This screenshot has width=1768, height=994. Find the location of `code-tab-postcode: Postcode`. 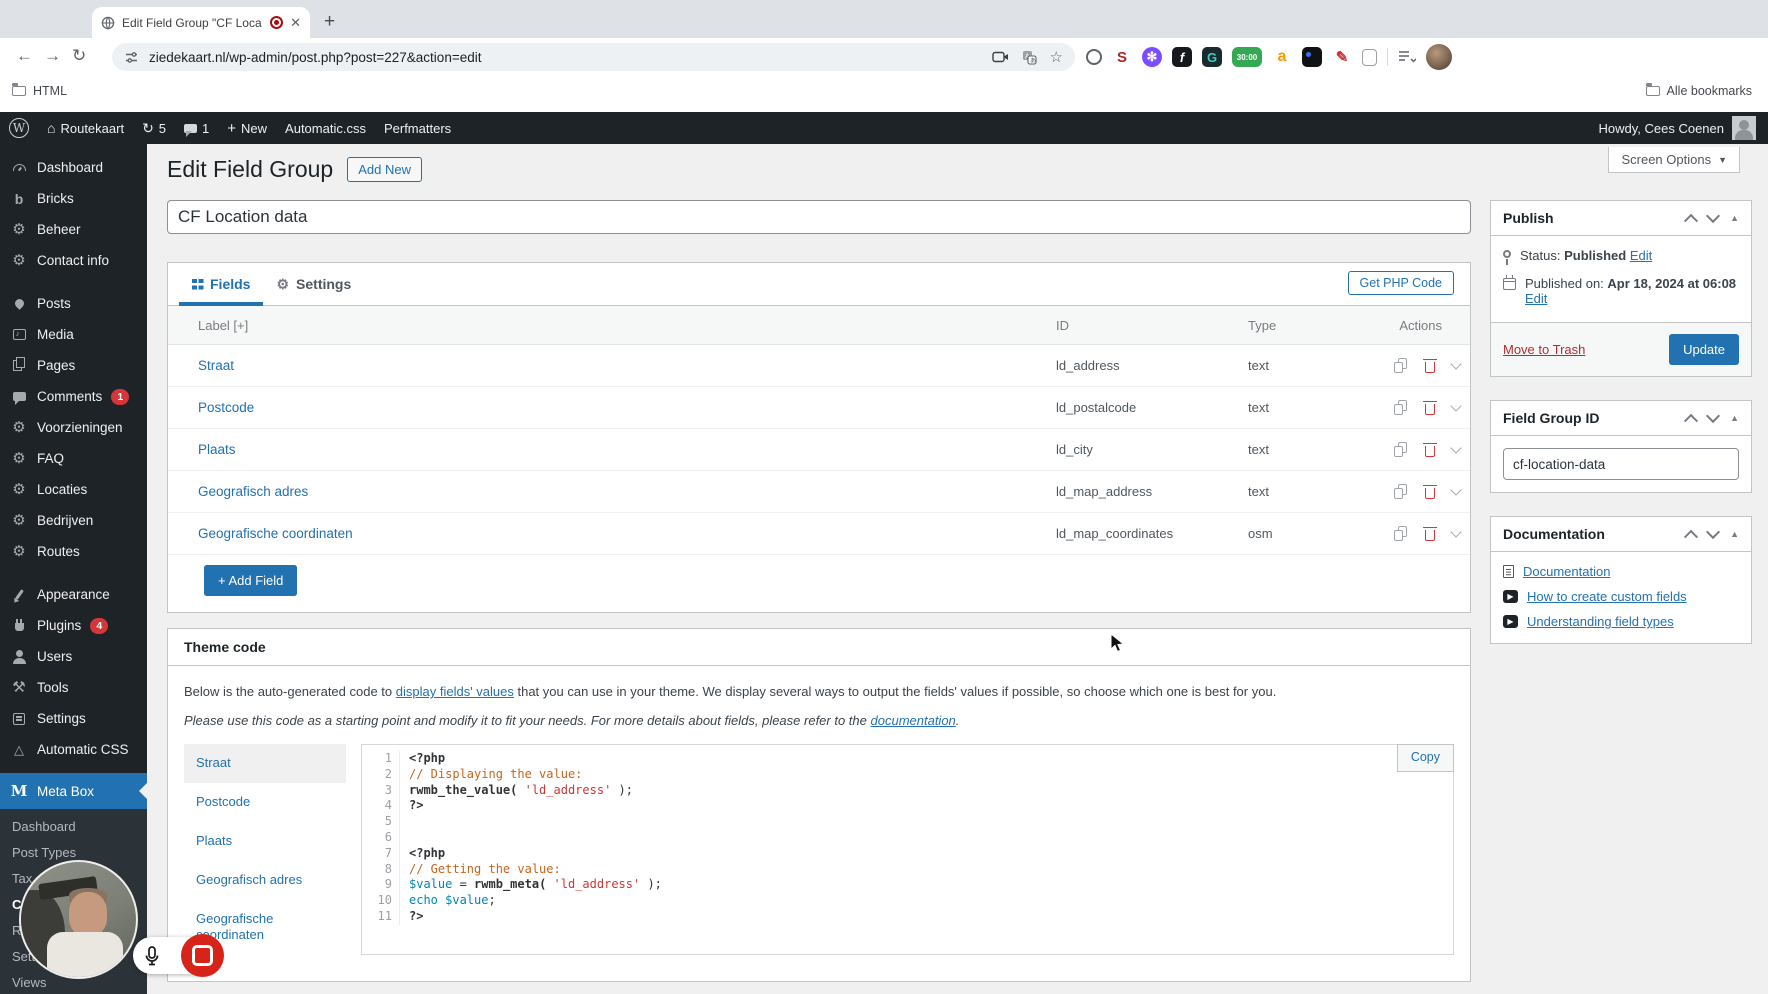

code-tab-postcode: Postcode is located at coordinates (265, 802).